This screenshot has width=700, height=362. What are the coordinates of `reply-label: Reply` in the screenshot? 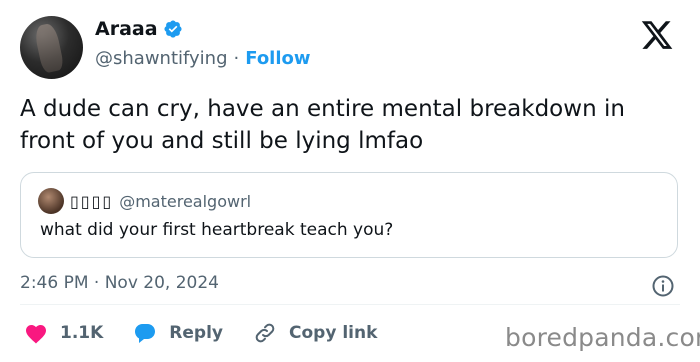 It's located at (196, 333).